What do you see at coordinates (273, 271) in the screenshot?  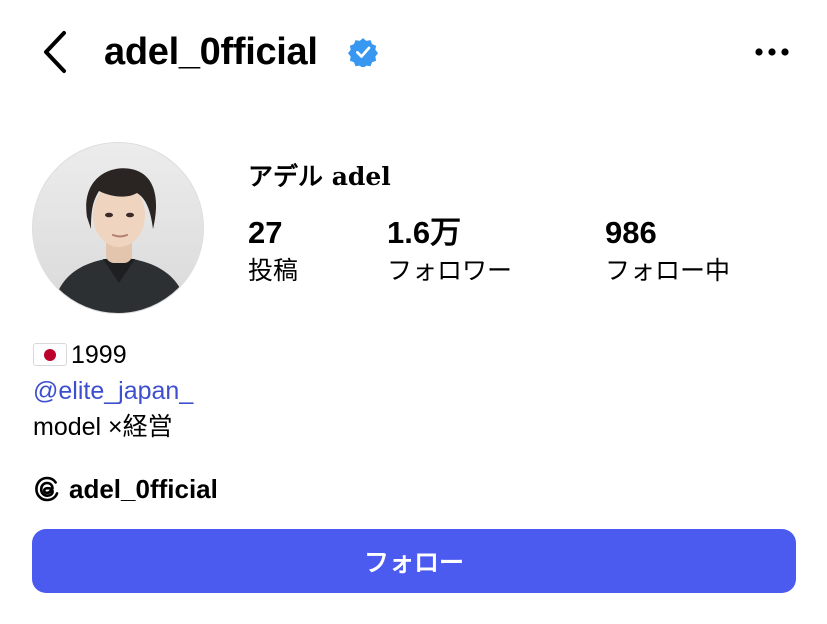 I see `stat-label: 投稿` at bounding box center [273, 271].